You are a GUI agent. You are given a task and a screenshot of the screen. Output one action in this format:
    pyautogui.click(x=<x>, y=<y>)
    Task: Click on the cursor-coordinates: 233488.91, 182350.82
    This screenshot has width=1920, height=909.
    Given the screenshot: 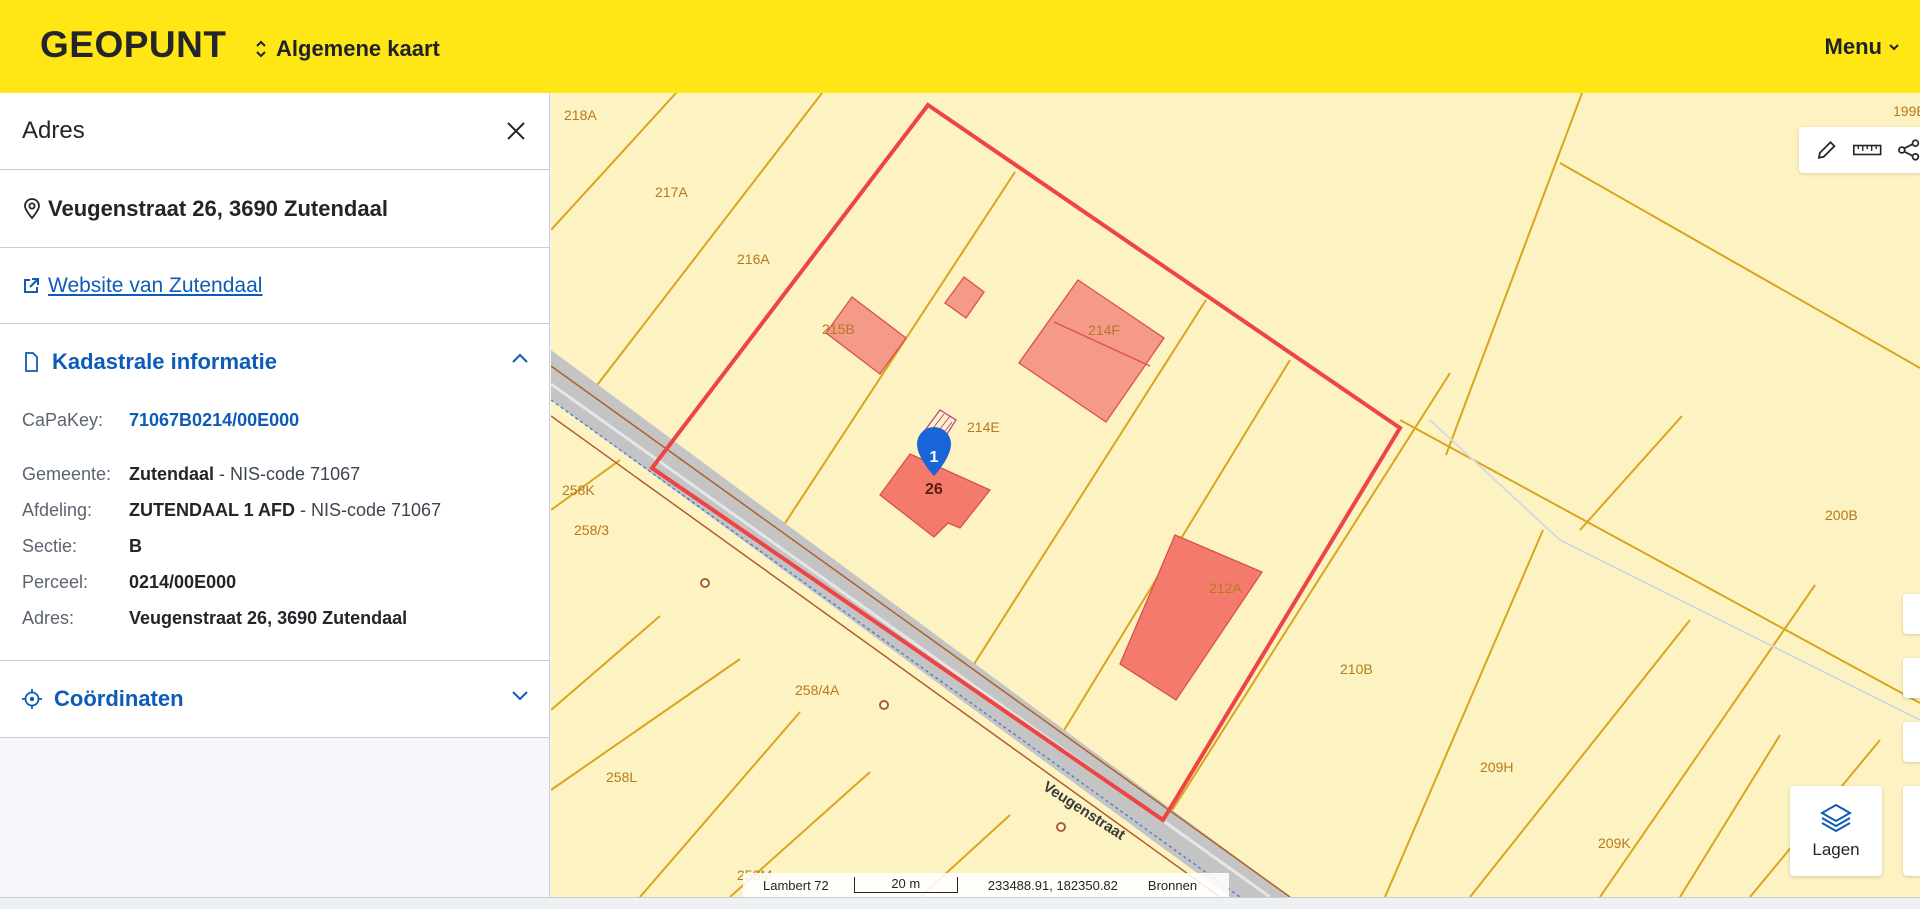 What is the action you would take?
    pyautogui.click(x=1052, y=885)
    